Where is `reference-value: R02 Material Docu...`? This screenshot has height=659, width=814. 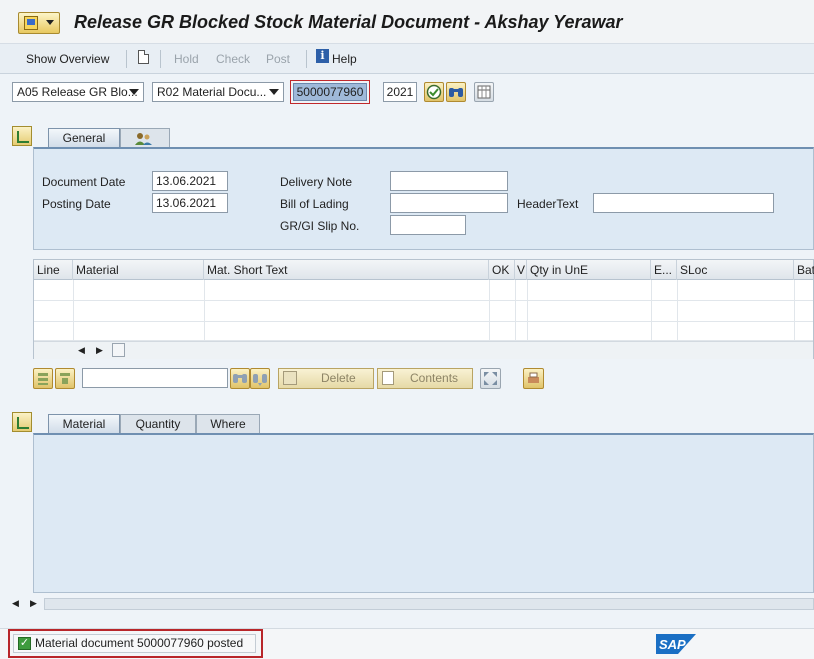
reference-value: R02 Material Docu... is located at coordinates (212, 92).